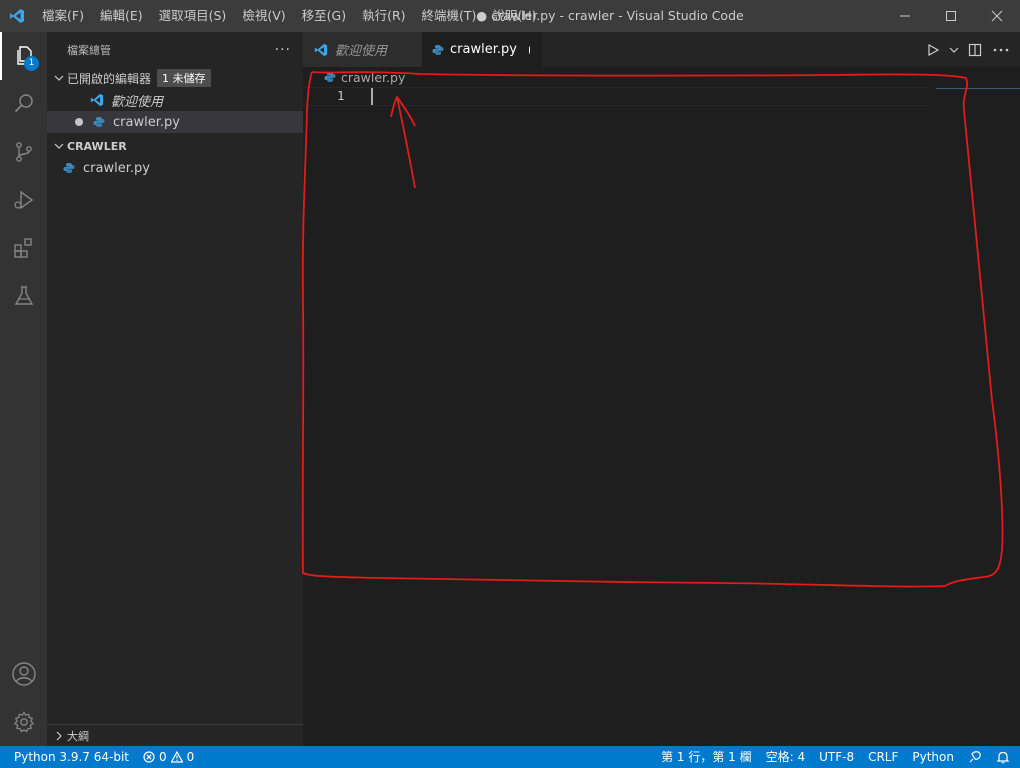  I want to click on flask-icon, so click(23, 295).